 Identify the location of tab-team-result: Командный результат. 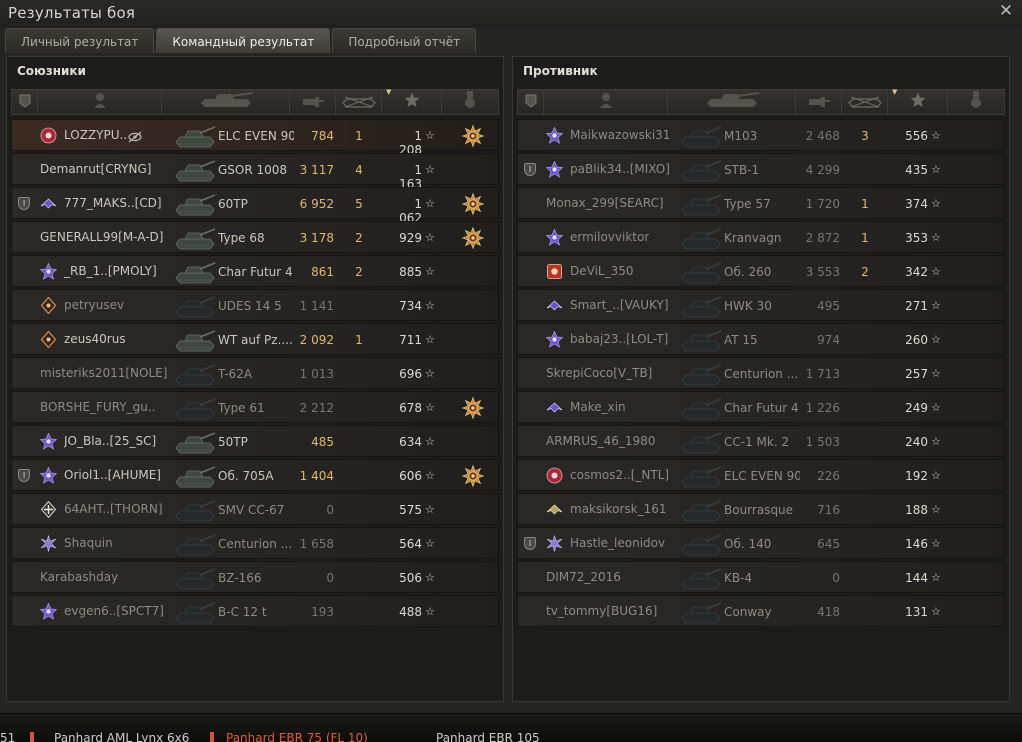
(243, 40).